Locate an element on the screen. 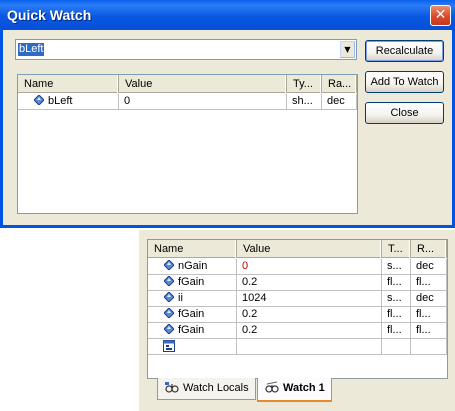 This screenshot has height=411, width=455. table-row: nGain 0 s... dec is located at coordinates (297, 267).